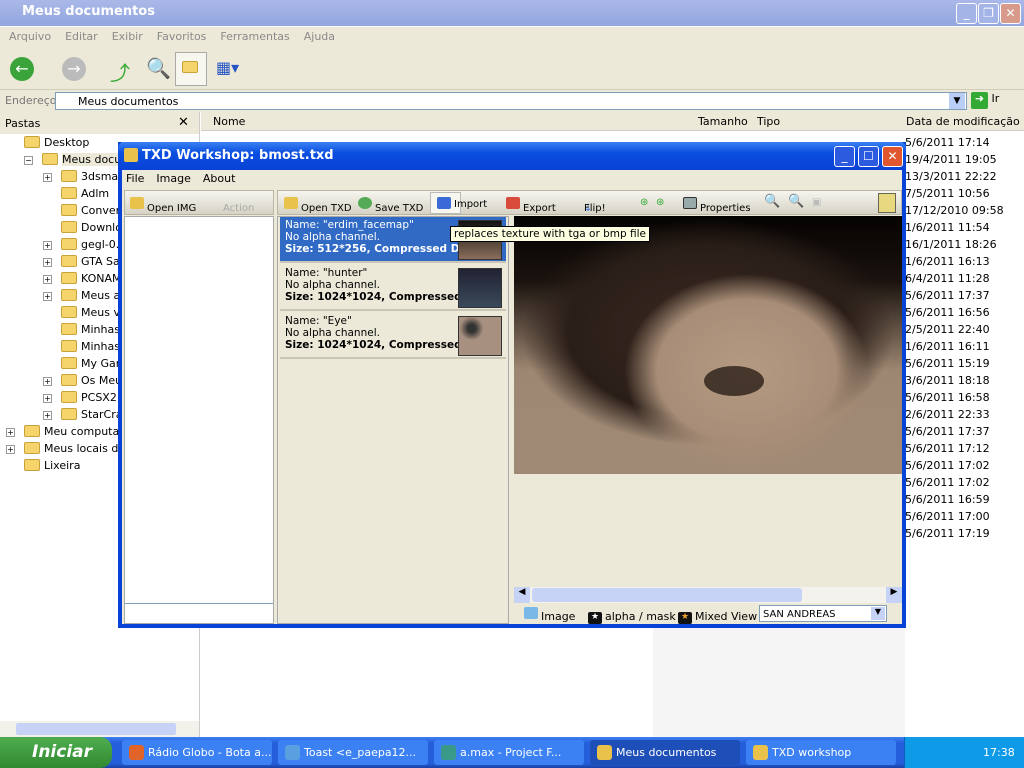  I want to click on txd-maximize-button: ☐, so click(868, 156).